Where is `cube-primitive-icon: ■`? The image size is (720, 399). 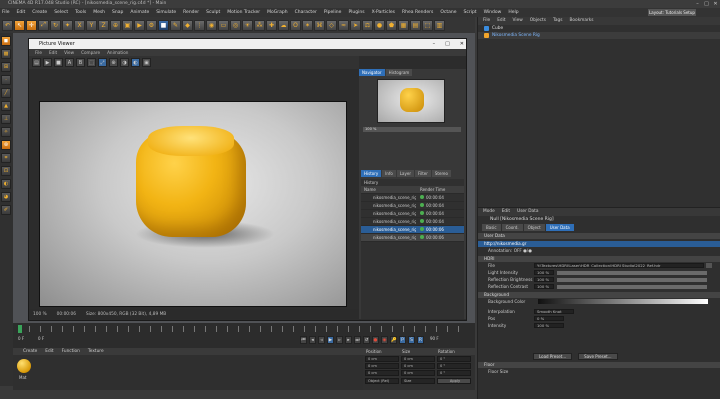 cube-primitive-icon: ■ is located at coordinates (163, 25).